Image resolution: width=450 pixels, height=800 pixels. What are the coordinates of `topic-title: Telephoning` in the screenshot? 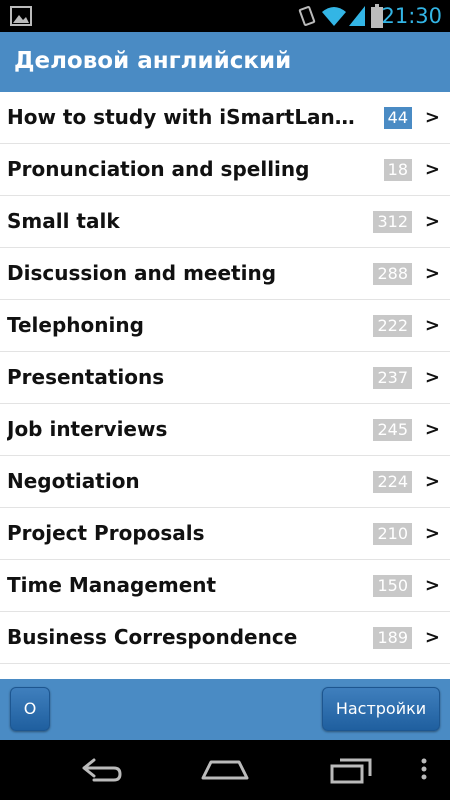 It's located at (75, 325).